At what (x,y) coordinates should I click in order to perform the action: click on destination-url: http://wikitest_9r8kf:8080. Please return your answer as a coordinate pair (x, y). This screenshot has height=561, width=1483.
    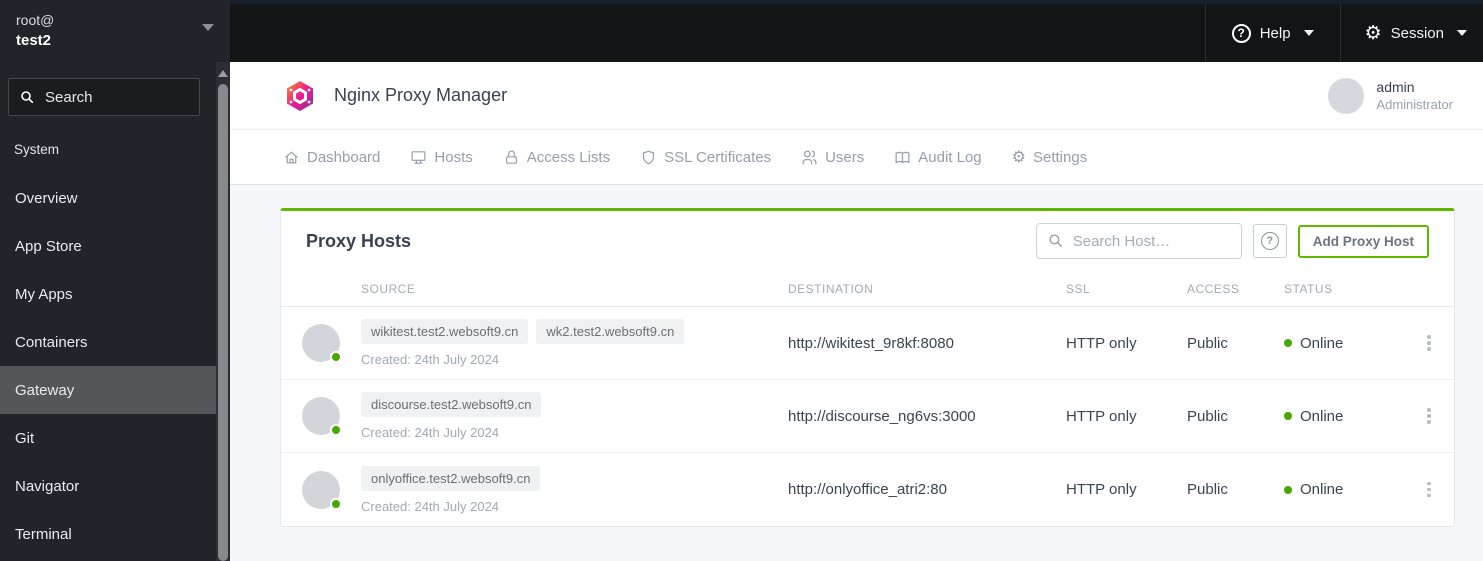
    Looking at the image, I should click on (871, 343).